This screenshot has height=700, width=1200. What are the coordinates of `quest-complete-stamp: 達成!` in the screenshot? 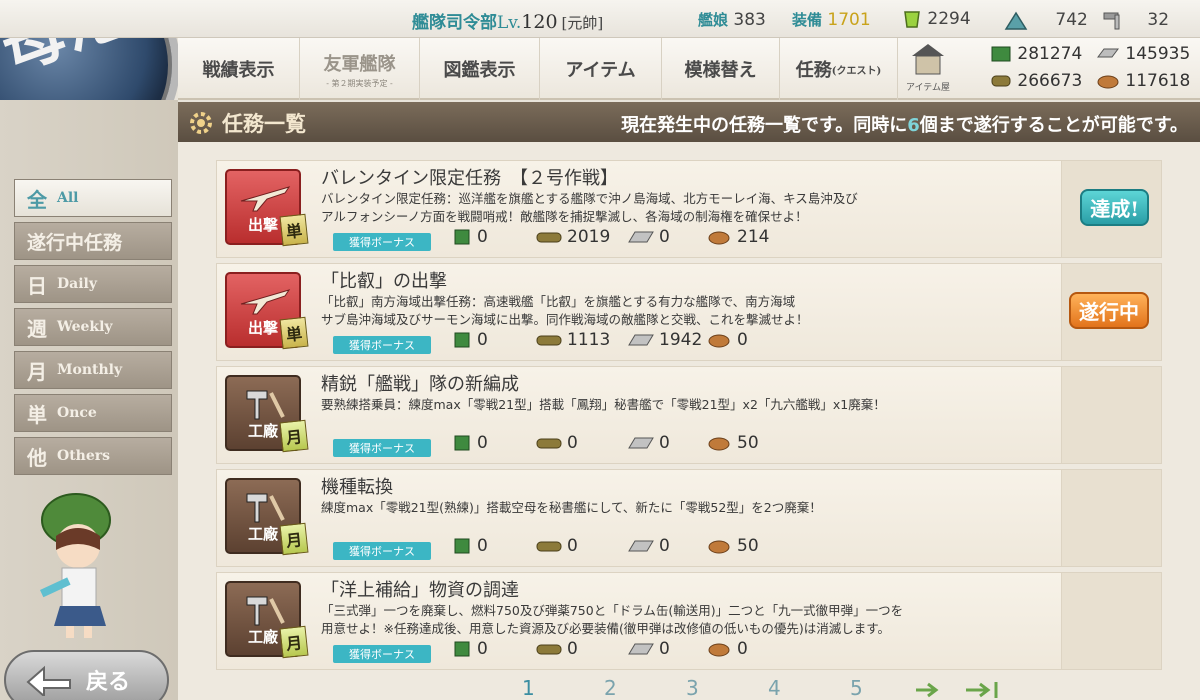 It's located at (1114, 207).